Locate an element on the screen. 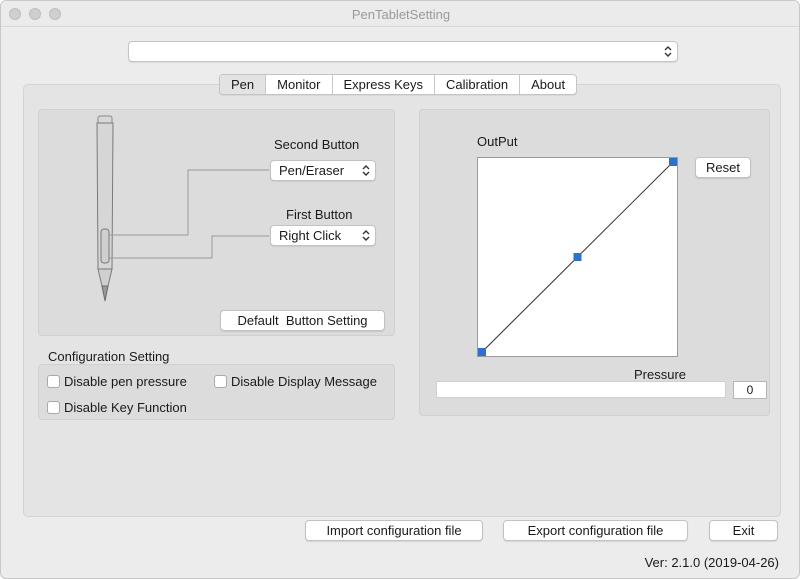  disable-key-function-label: Disable Key Function is located at coordinates (125, 407).